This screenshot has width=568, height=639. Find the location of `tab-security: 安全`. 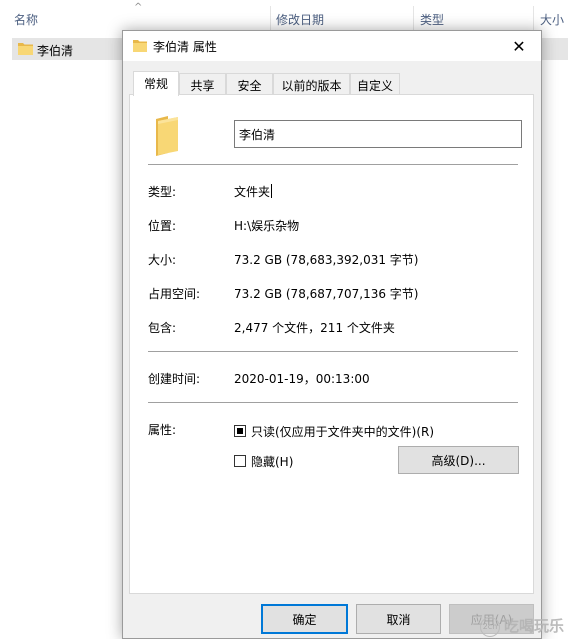

tab-security: 安全 is located at coordinates (249, 84).